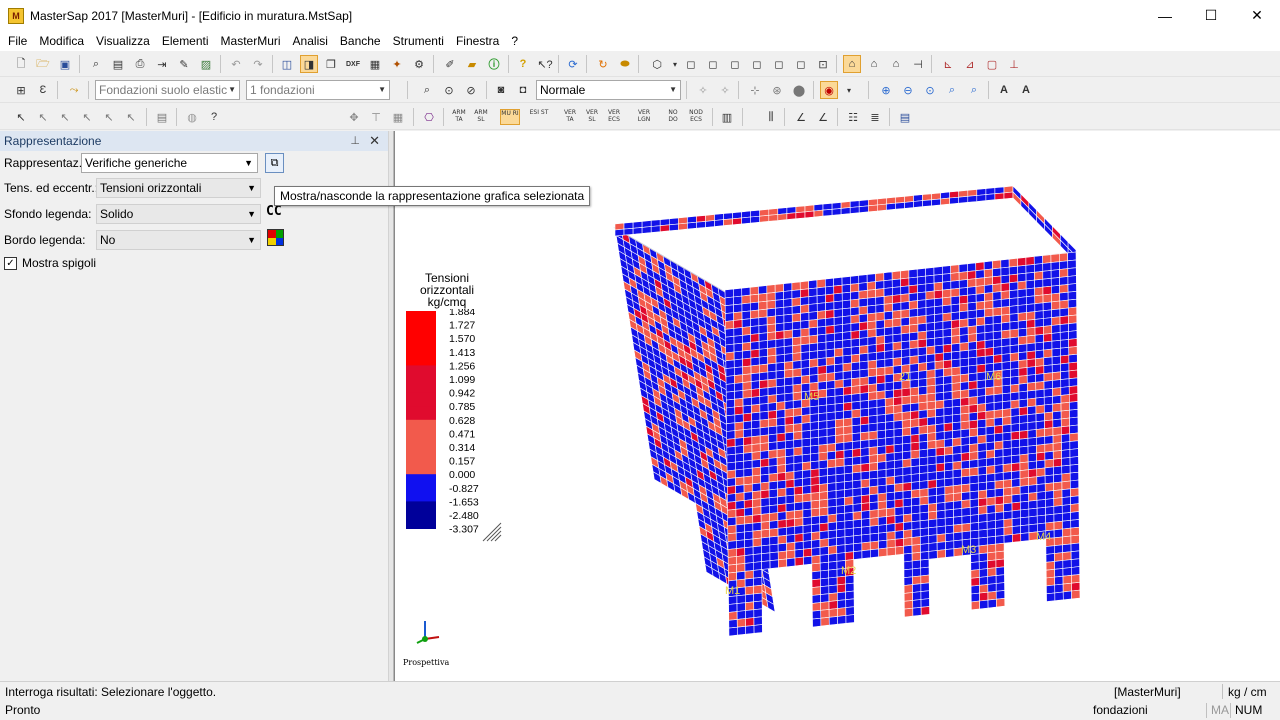 The width and height of the screenshot is (1280, 720). Describe the element at coordinates (309, 64) in the screenshot. I see `representation-window-icon: ◨` at that location.